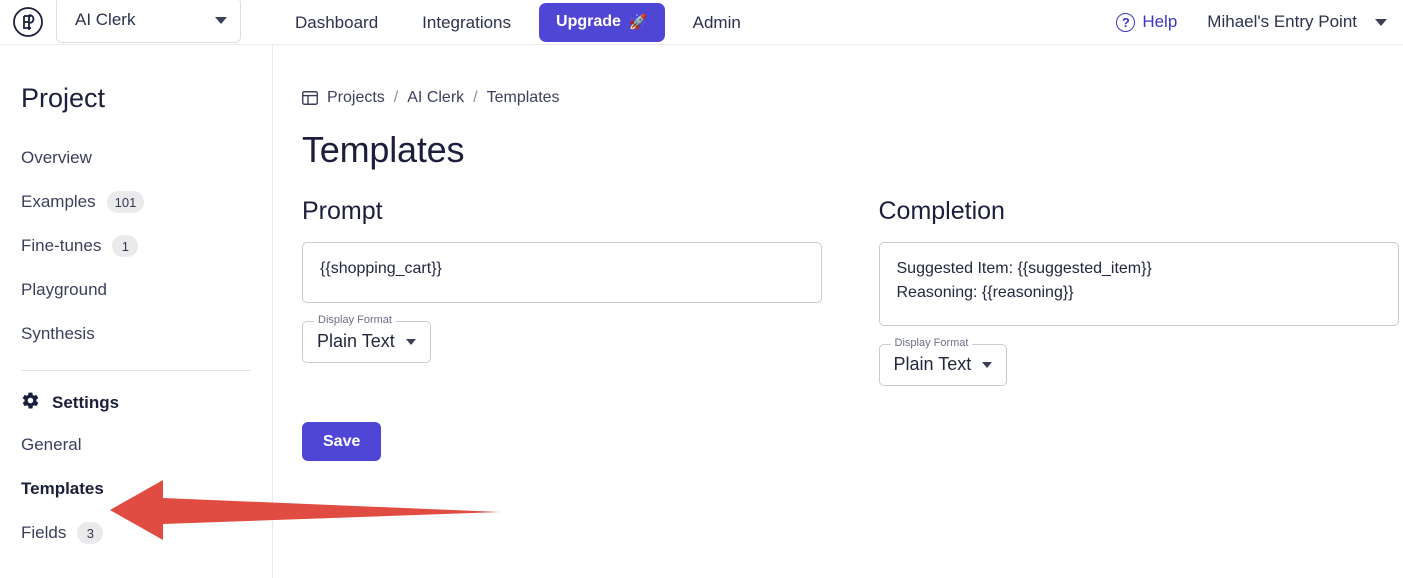  I want to click on nav-link-dashboard: Dashboard, so click(336, 22).